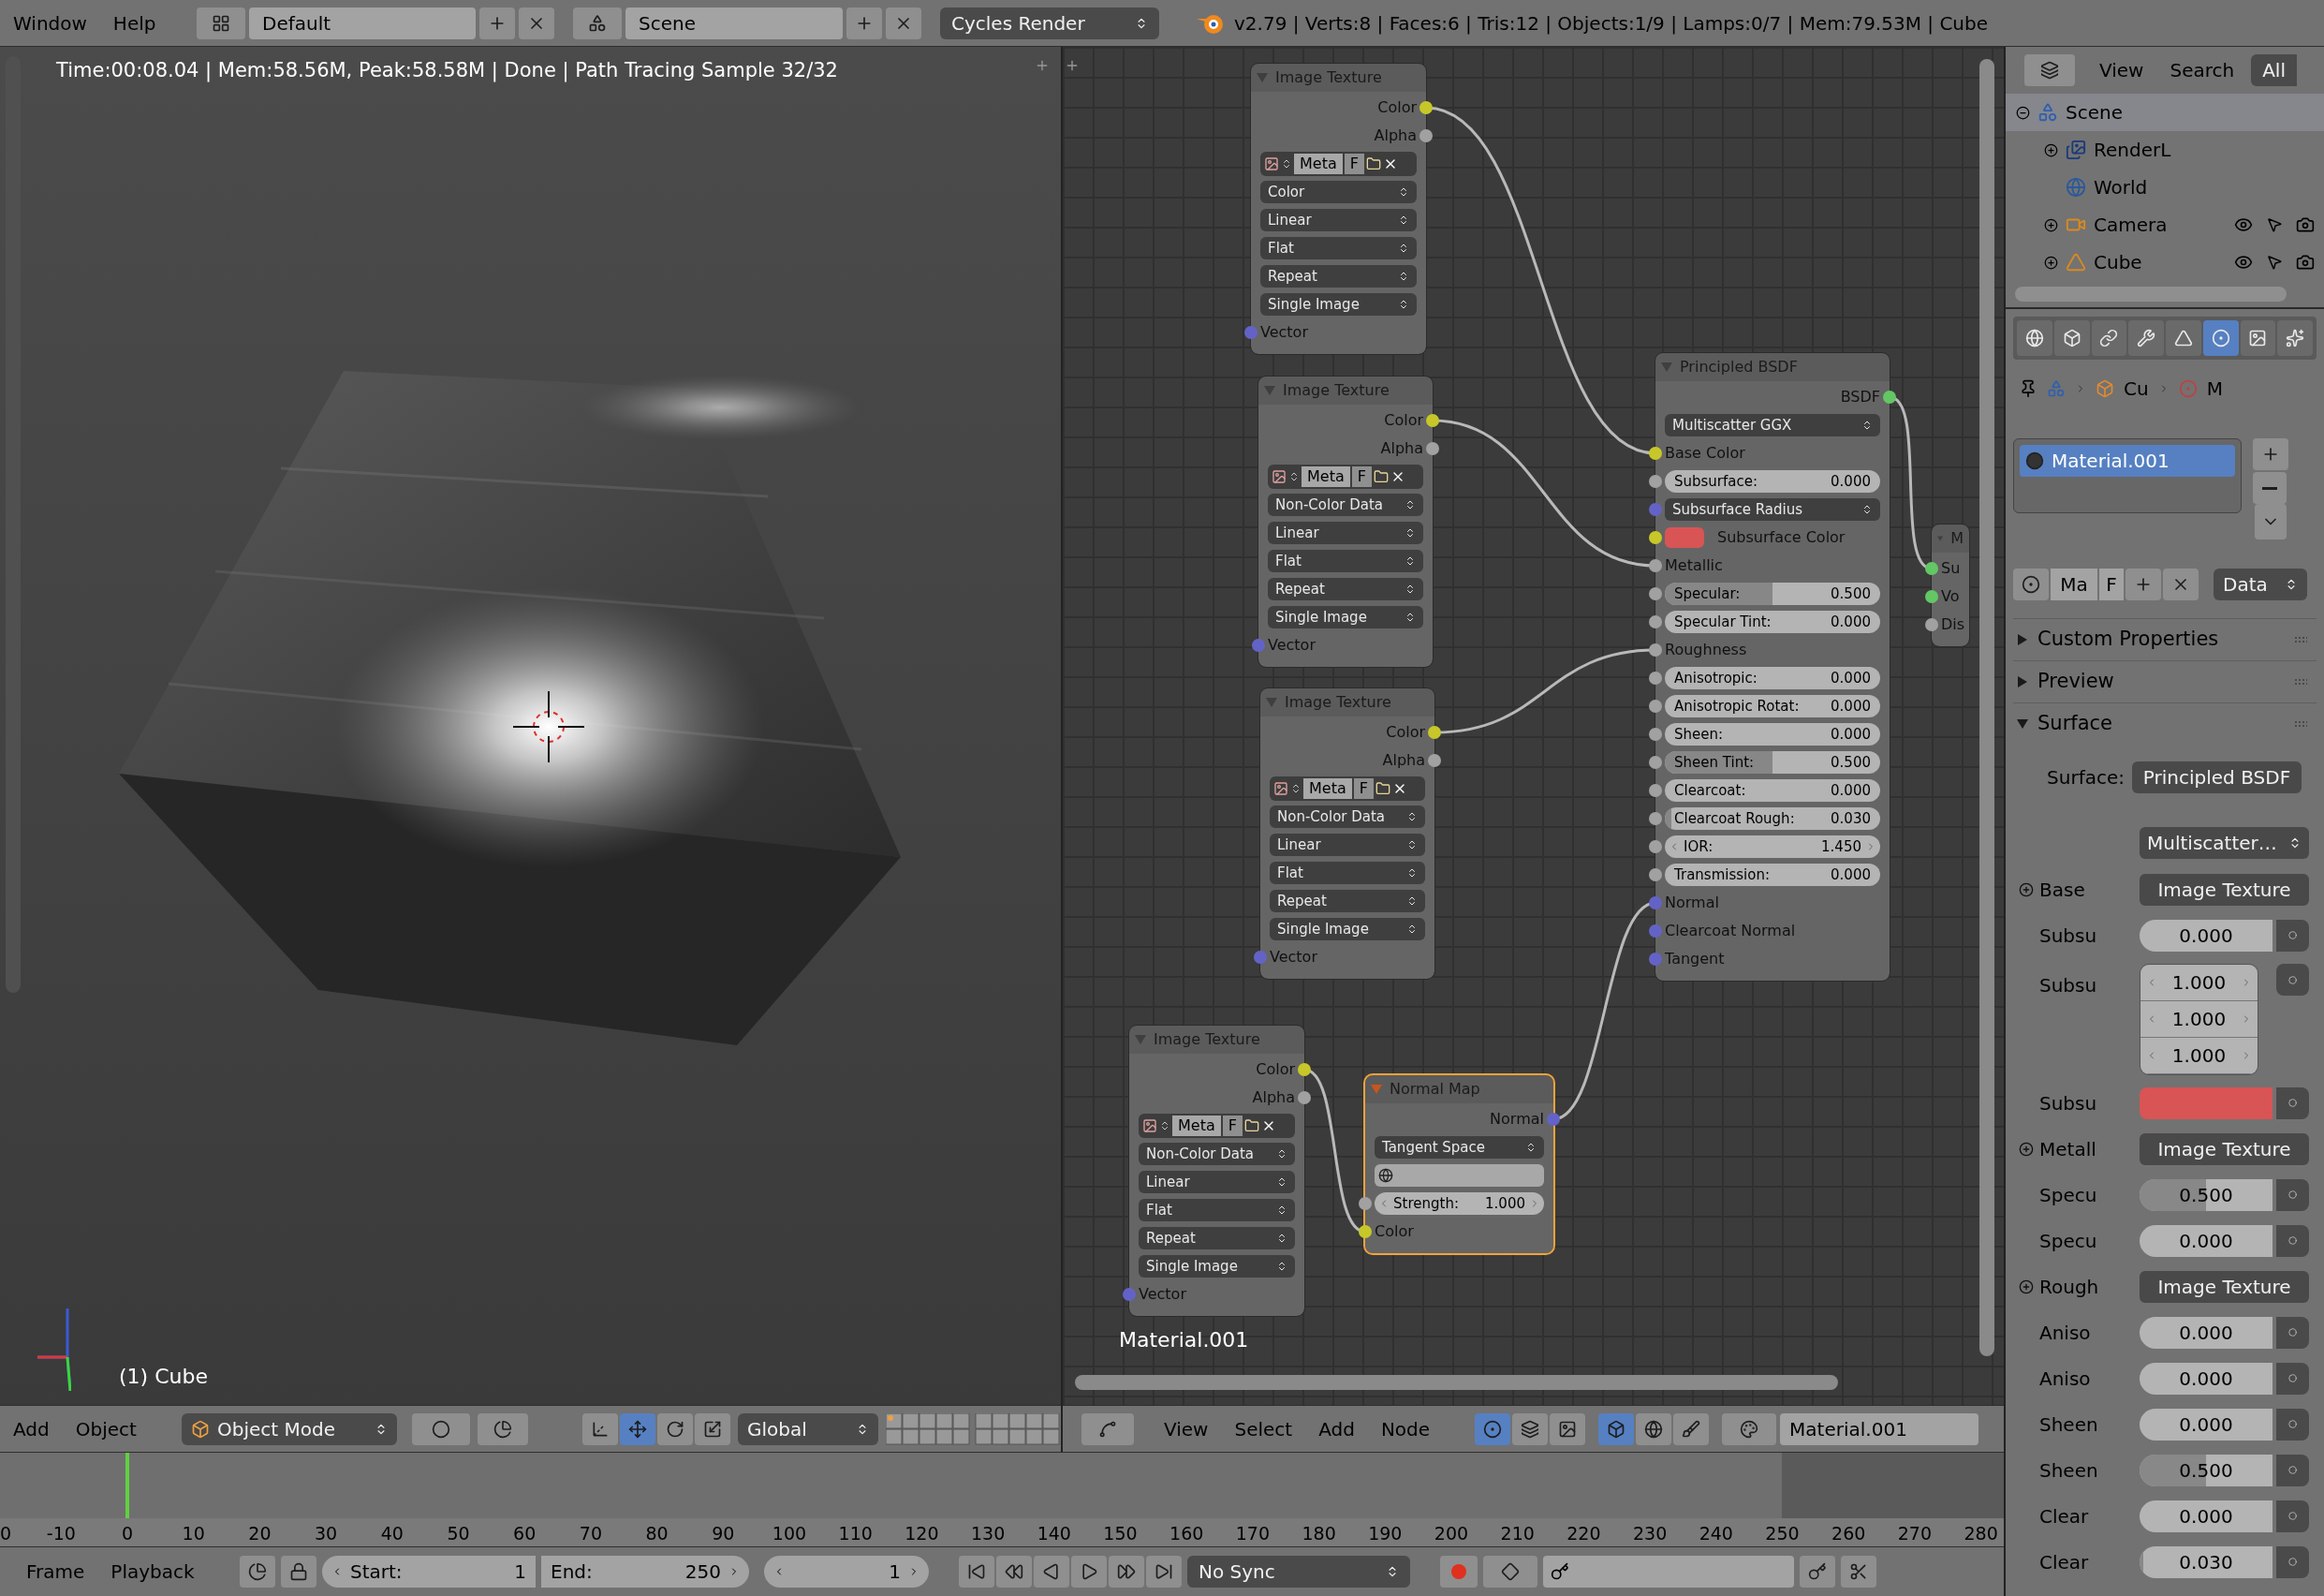 The width and height of the screenshot is (2324, 1596). I want to click on ruler-label: 260, so click(1848, 1533).